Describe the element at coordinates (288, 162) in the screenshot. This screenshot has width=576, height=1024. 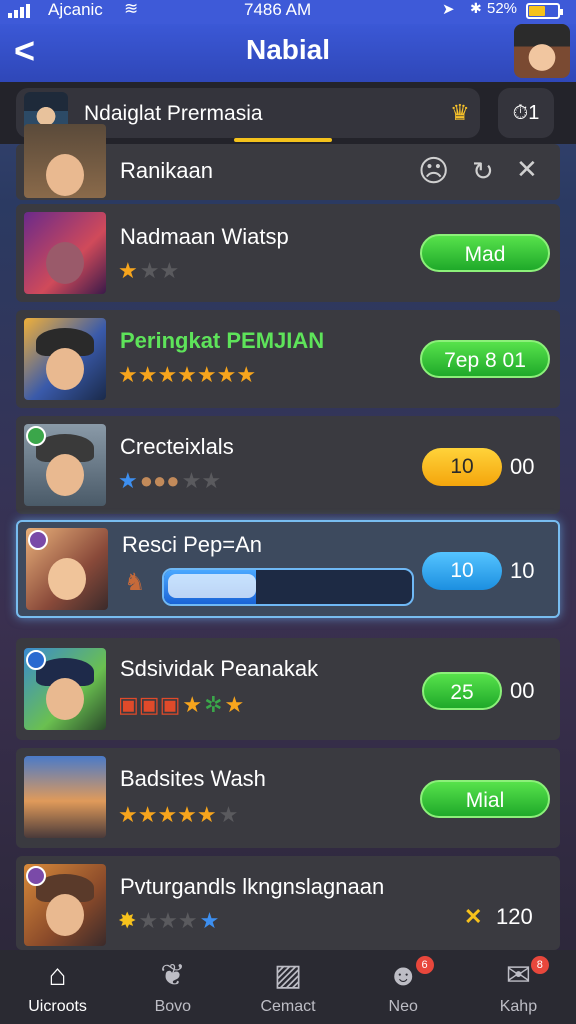
I see `list-item: Ranikaan ☹ ↻ ✕` at that location.